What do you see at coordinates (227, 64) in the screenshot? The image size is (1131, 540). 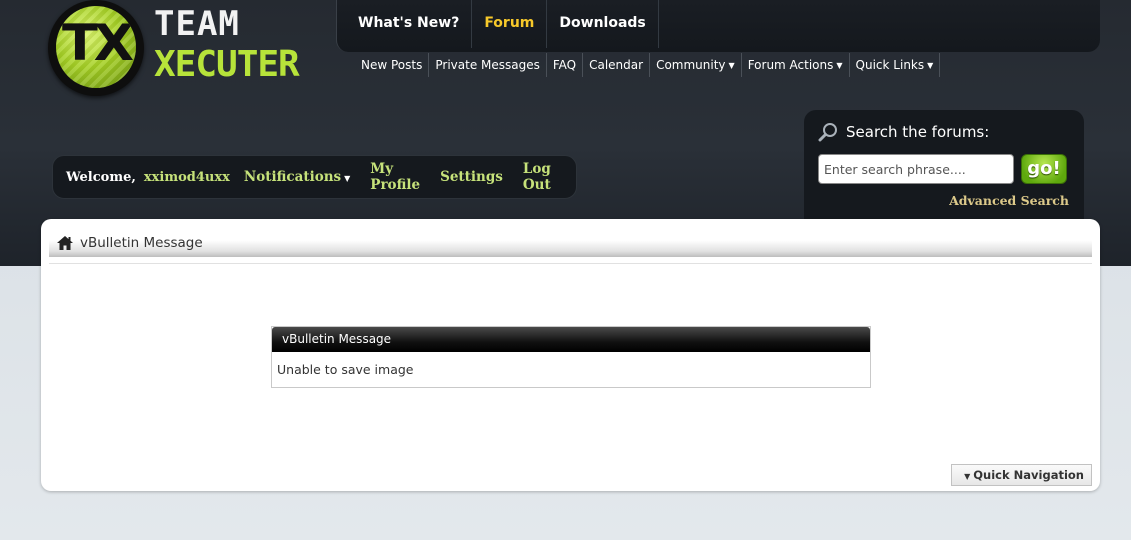 I see `logo-text-xecuter: XECUTER` at bounding box center [227, 64].